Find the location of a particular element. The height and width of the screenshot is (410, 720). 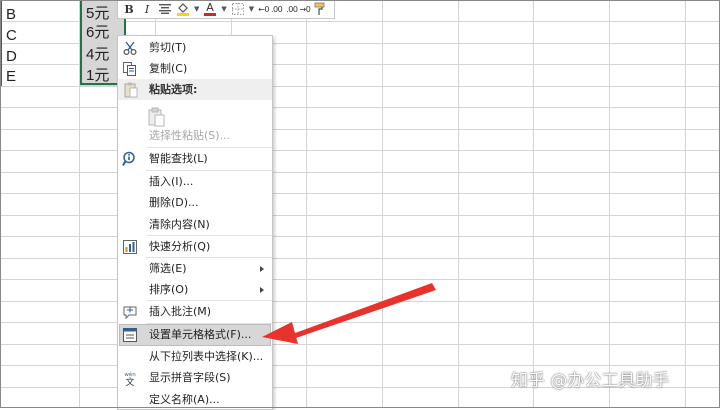

quick-analysis-icon is located at coordinates (130, 247).